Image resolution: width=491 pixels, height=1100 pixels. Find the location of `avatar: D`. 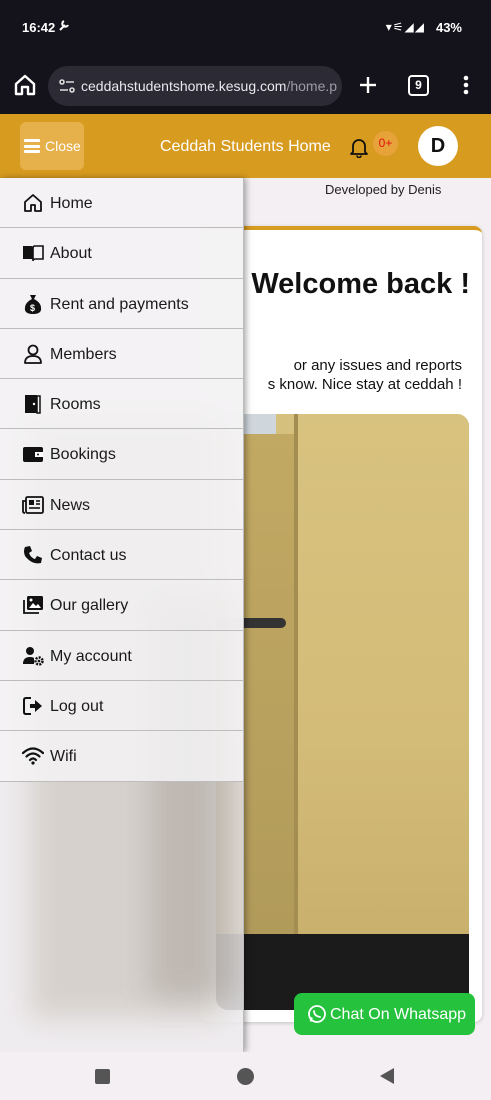

avatar: D is located at coordinates (438, 146).